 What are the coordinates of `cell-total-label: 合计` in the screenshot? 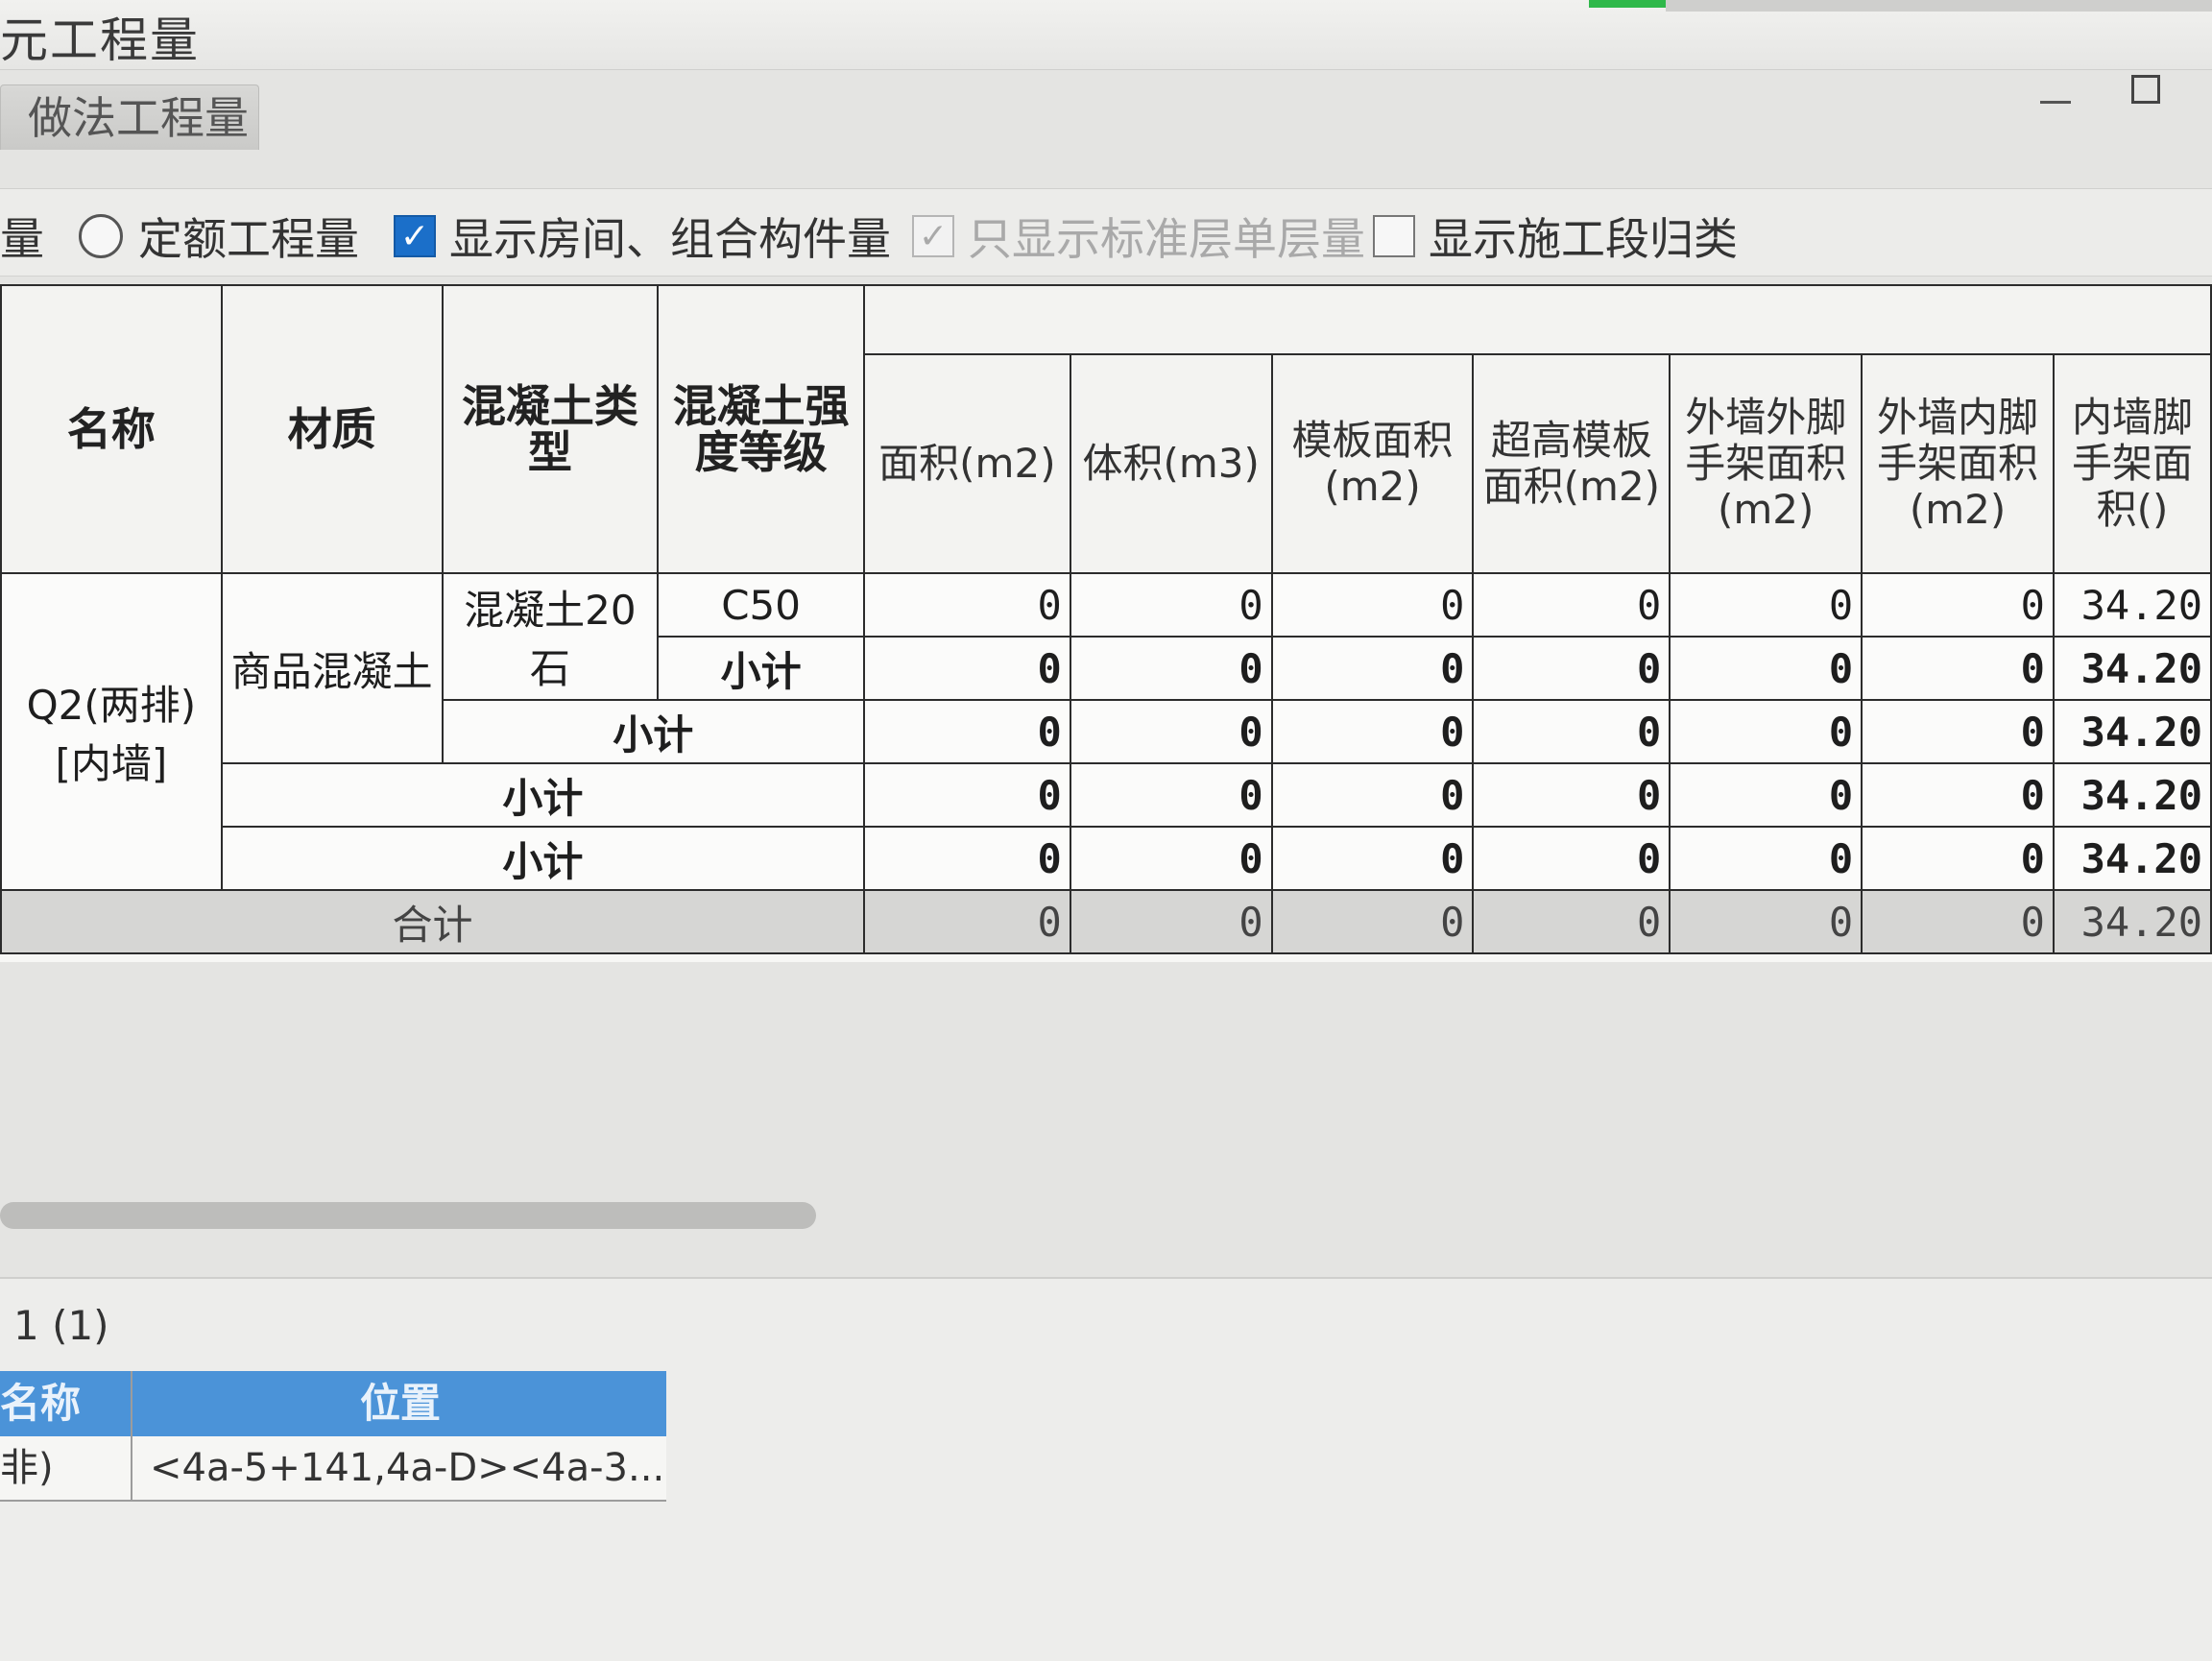 It's located at (432, 922).